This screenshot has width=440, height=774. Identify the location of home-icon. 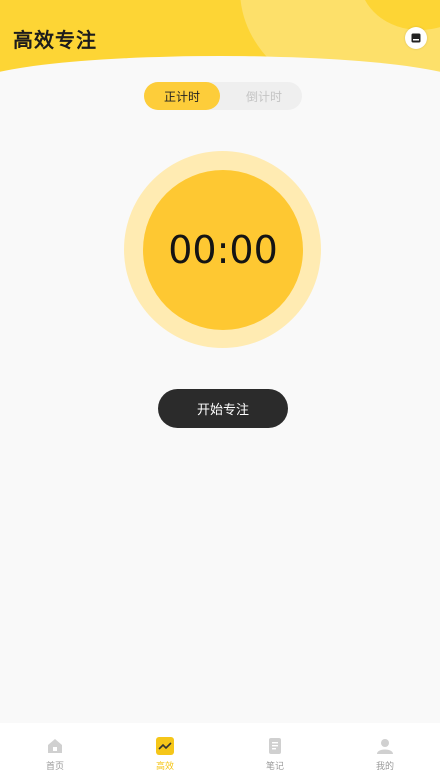
(55, 746).